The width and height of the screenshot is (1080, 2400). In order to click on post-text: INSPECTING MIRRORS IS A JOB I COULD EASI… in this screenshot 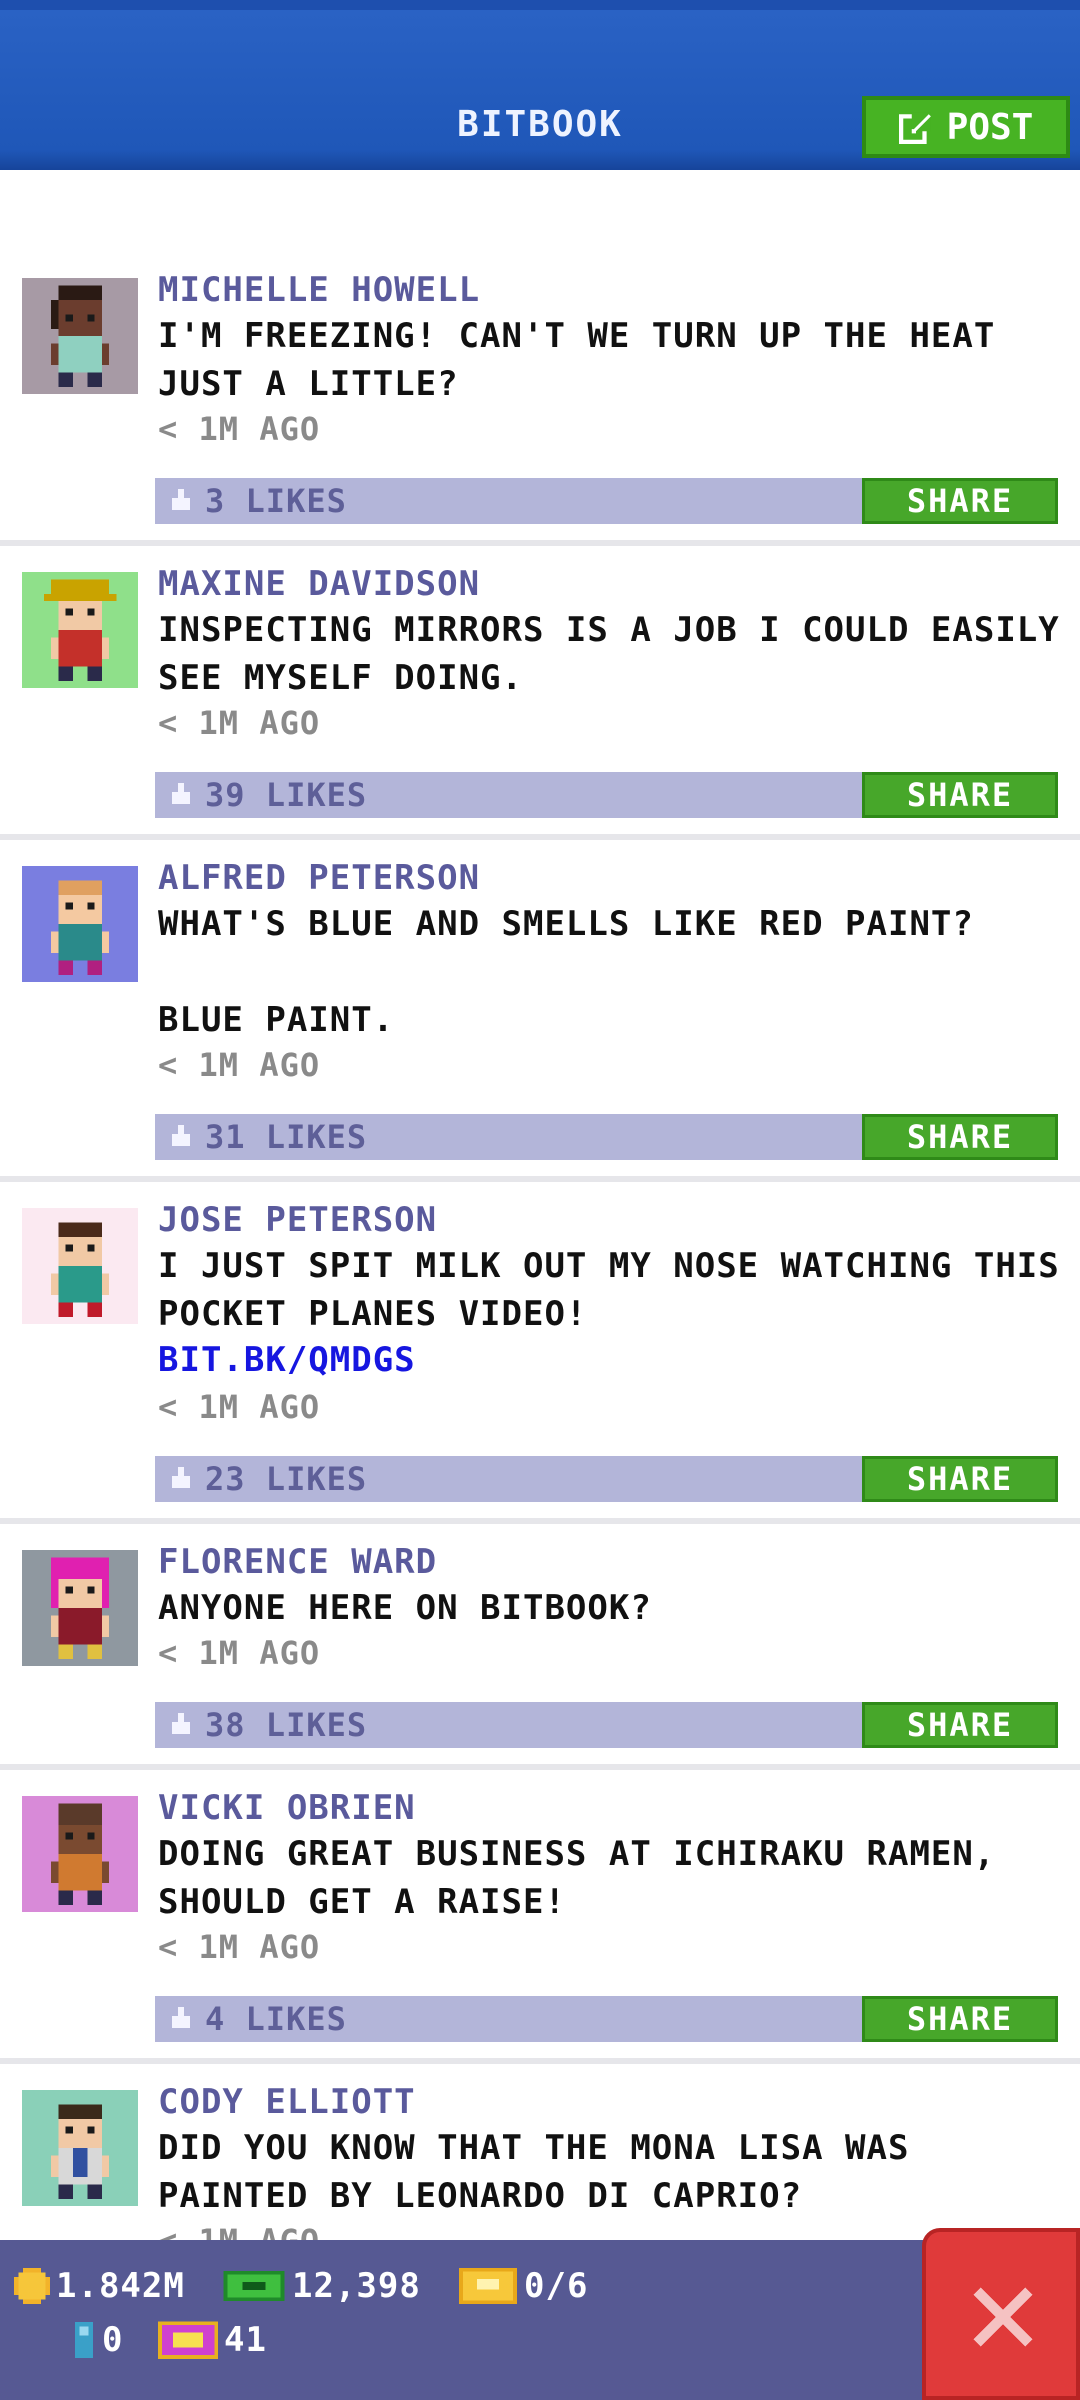, I will do `click(609, 654)`.